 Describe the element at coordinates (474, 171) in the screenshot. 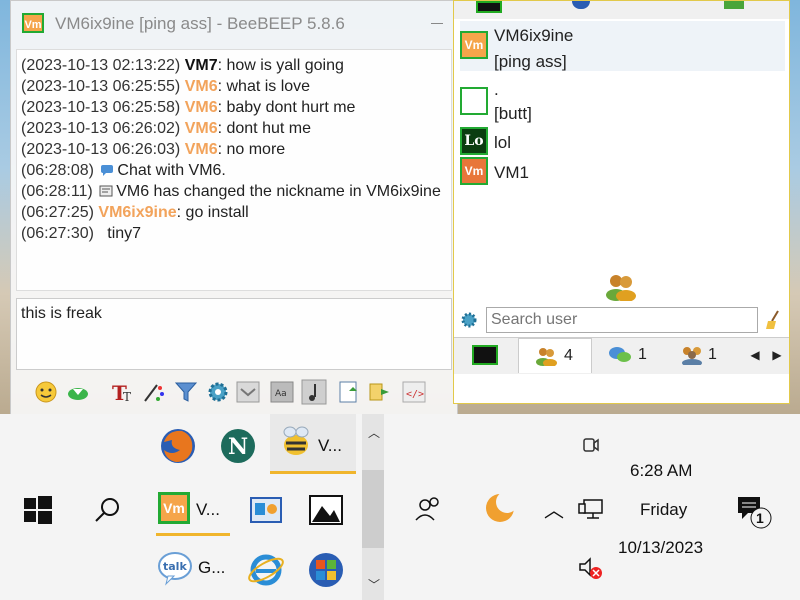

I see `avatar: Vm` at that location.